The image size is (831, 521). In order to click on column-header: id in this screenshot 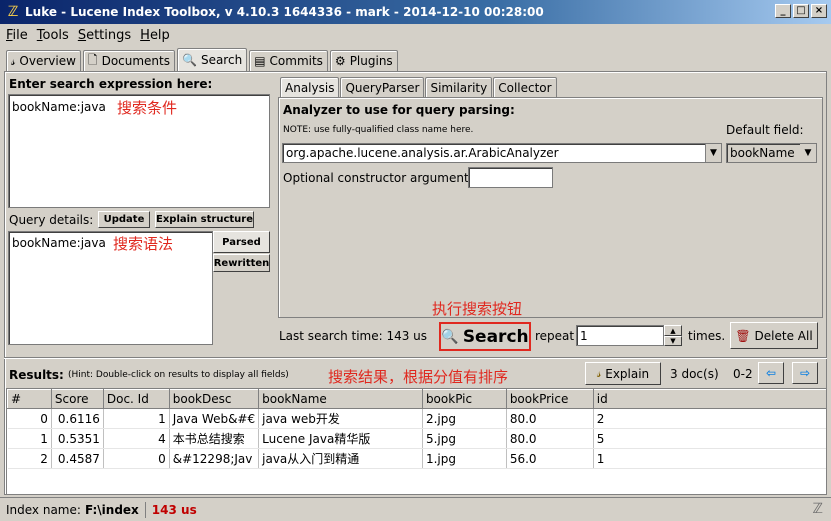, I will do `click(709, 399)`.